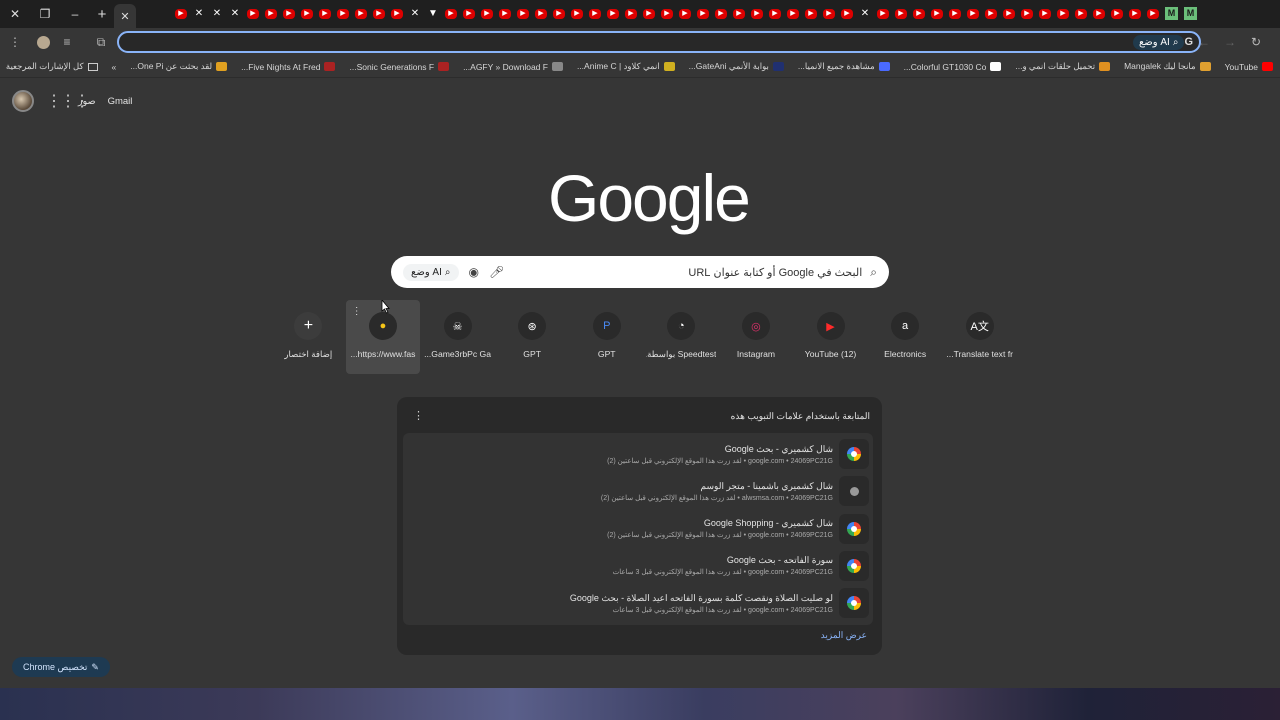 Image resolution: width=1280 pixels, height=720 pixels. What do you see at coordinates (75, 14) in the screenshot?
I see `window-minimize-button: –` at bounding box center [75, 14].